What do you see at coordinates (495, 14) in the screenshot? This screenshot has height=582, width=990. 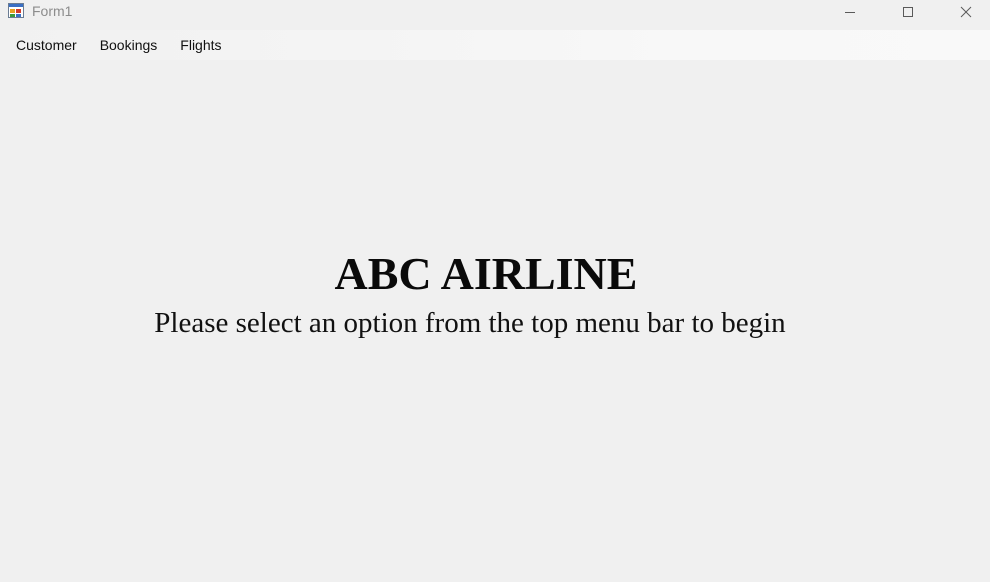 I see `title-bar: Form1` at bounding box center [495, 14].